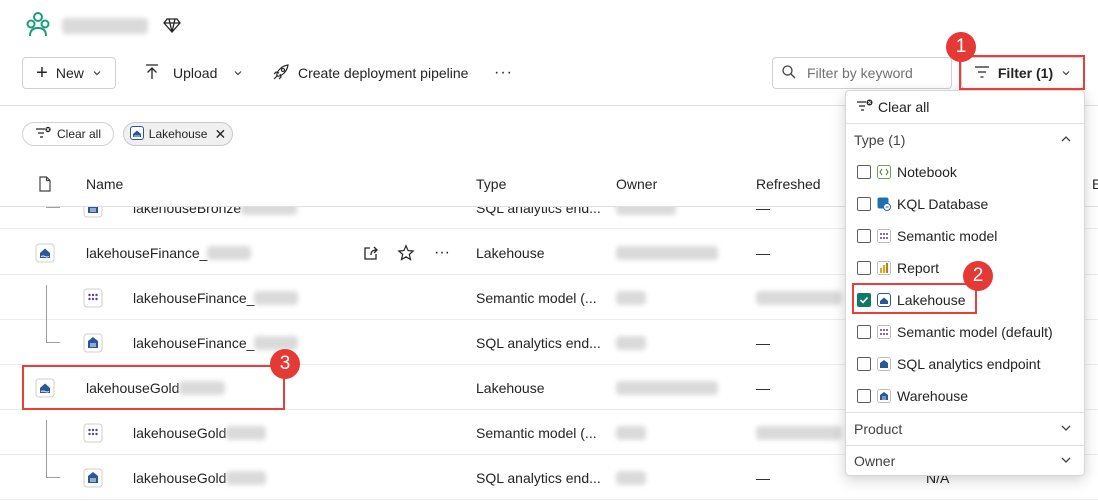 This screenshot has height=502, width=1098. Describe the element at coordinates (69, 73) in the screenshot. I see `new-button: + New` at that location.